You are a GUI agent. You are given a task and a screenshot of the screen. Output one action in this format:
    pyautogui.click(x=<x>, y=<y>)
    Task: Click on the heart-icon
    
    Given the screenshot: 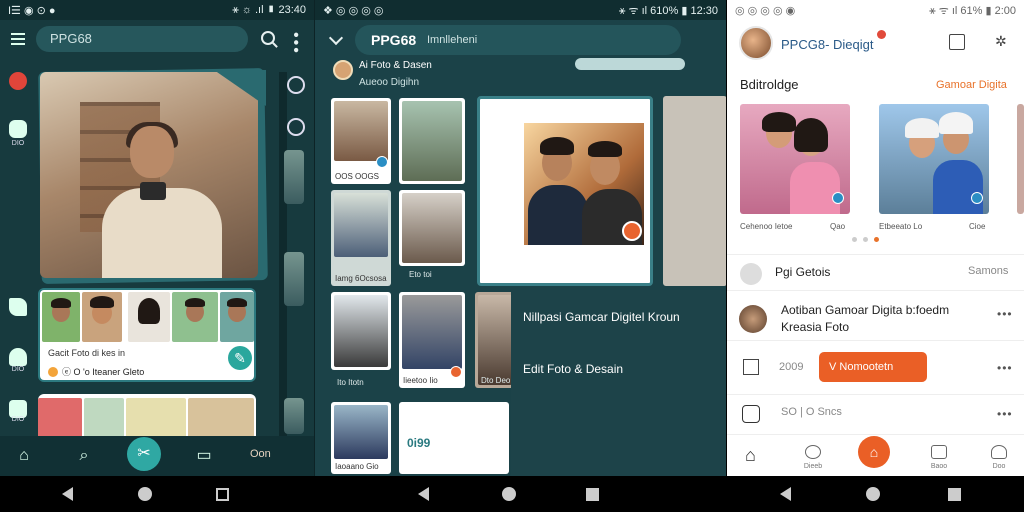 What is the action you would take?
    pyautogui.click(x=18, y=129)
    